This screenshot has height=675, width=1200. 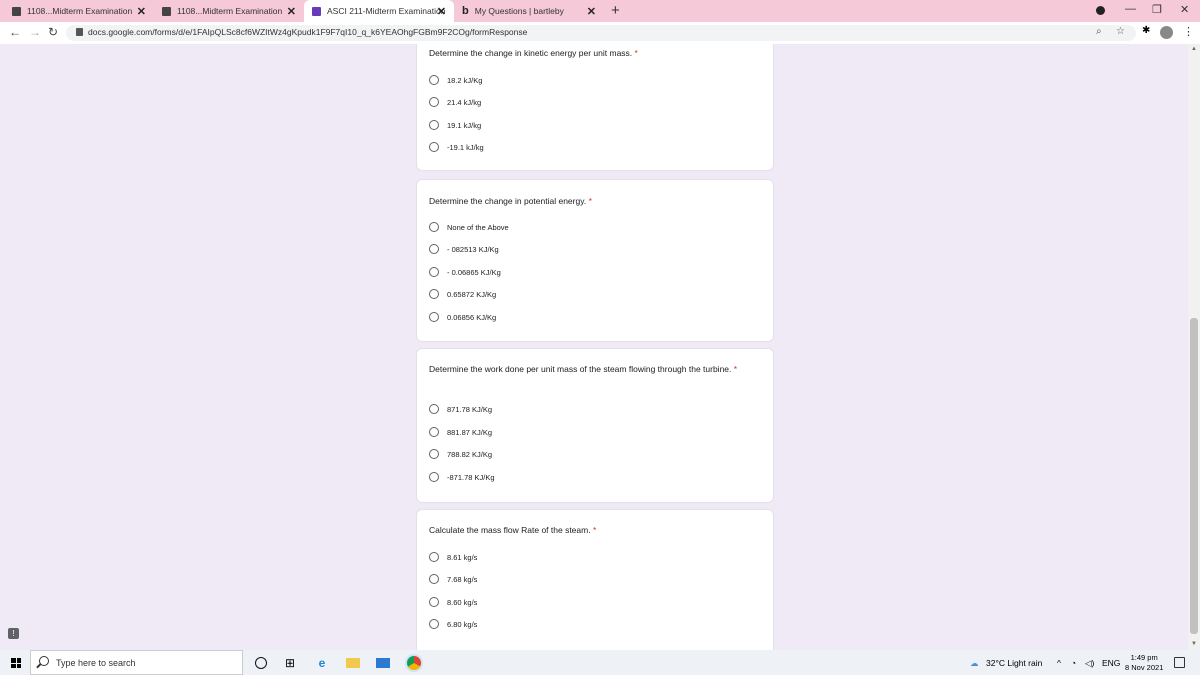 I want to click on tab-4: b My Questions | bartleby ✕, so click(x=529, y=11).